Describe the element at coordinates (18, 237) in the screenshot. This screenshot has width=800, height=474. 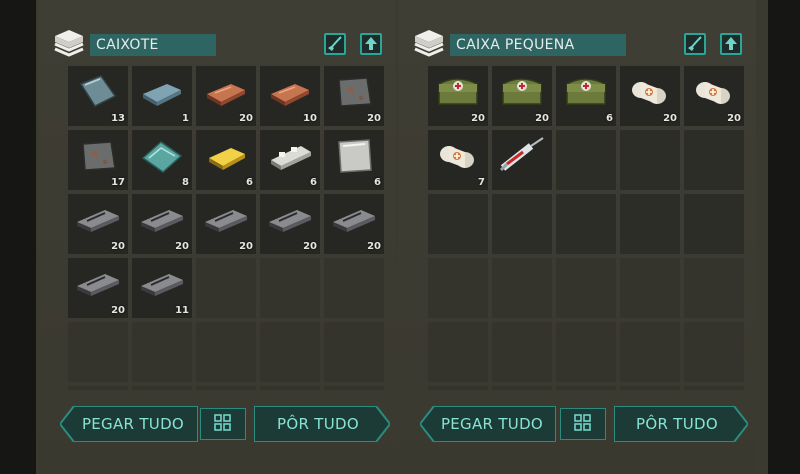
I see `left-letterbox` at that location.